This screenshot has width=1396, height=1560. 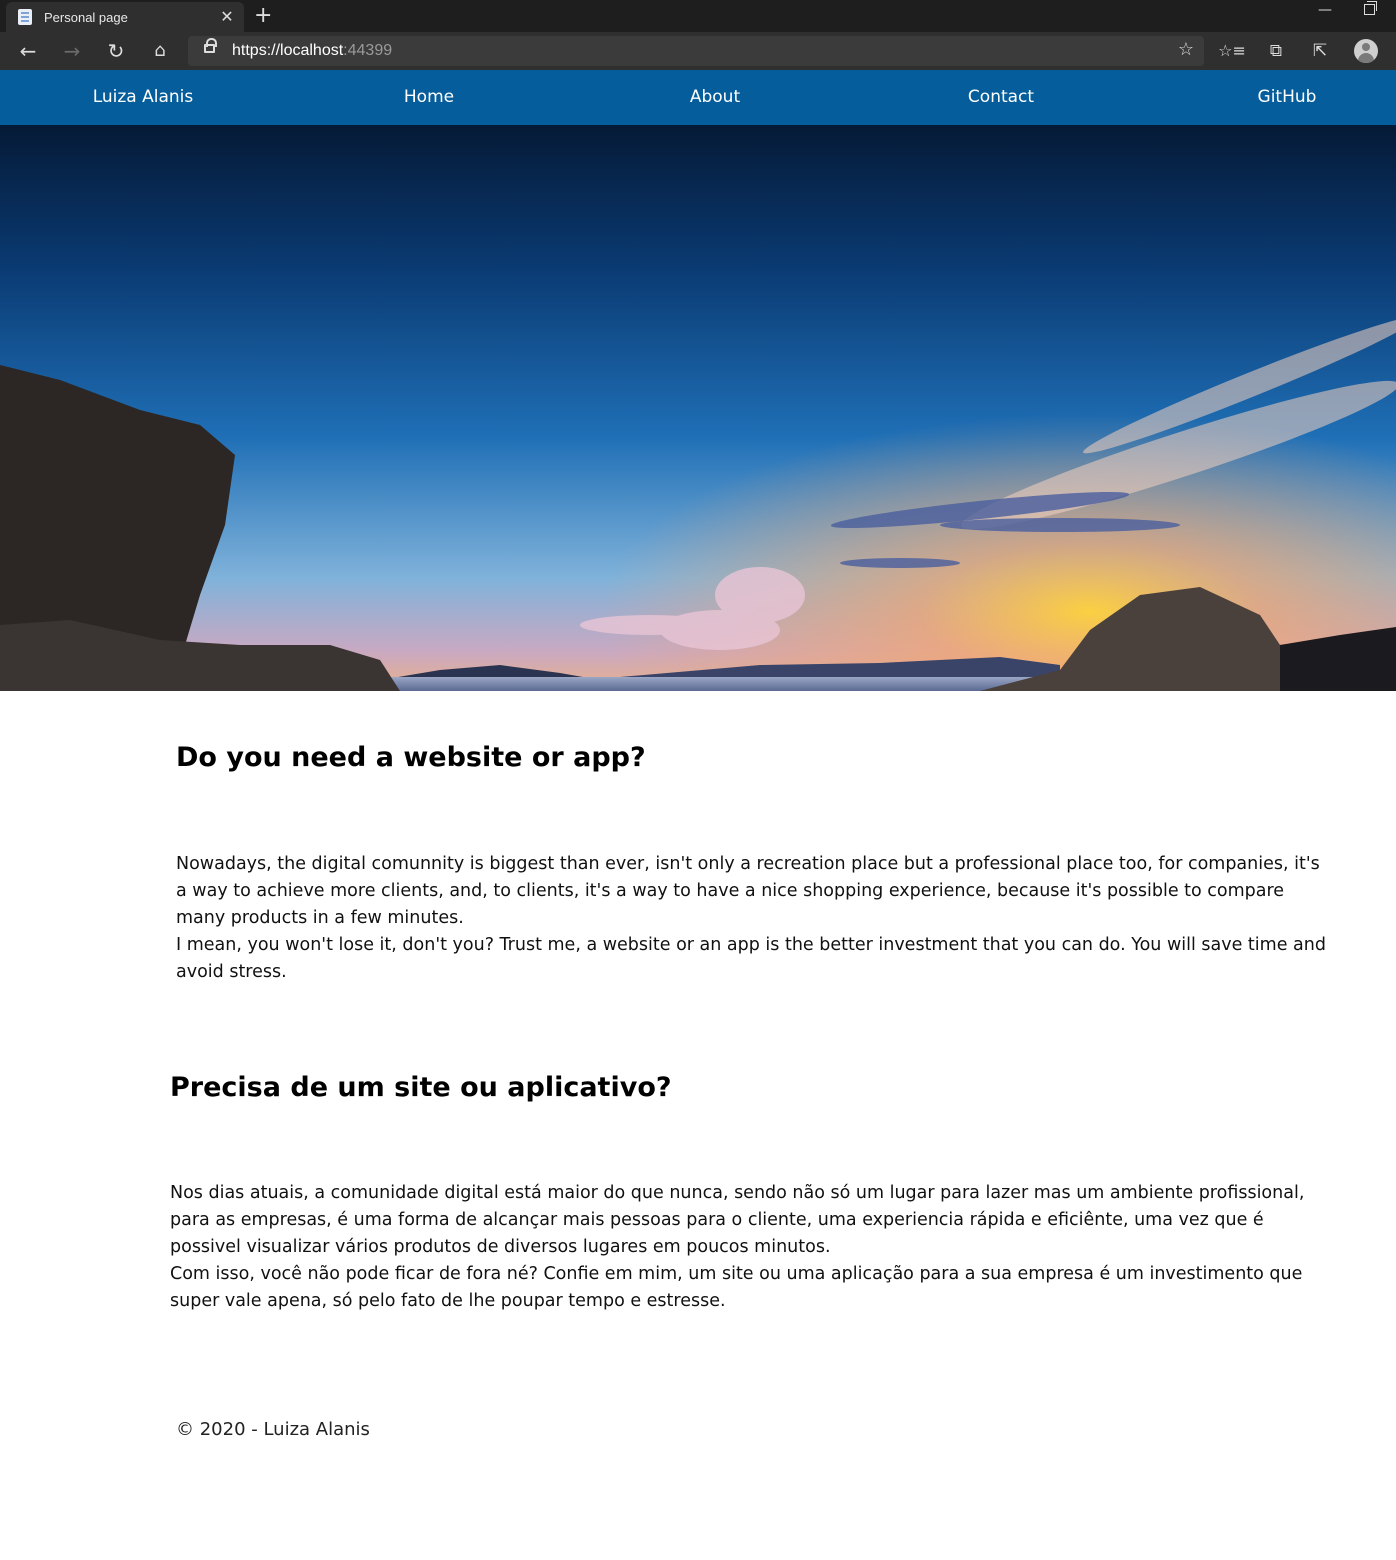 I want to click on address-bar: https://localhost:44399 ☆, so click(x=696, y=51).